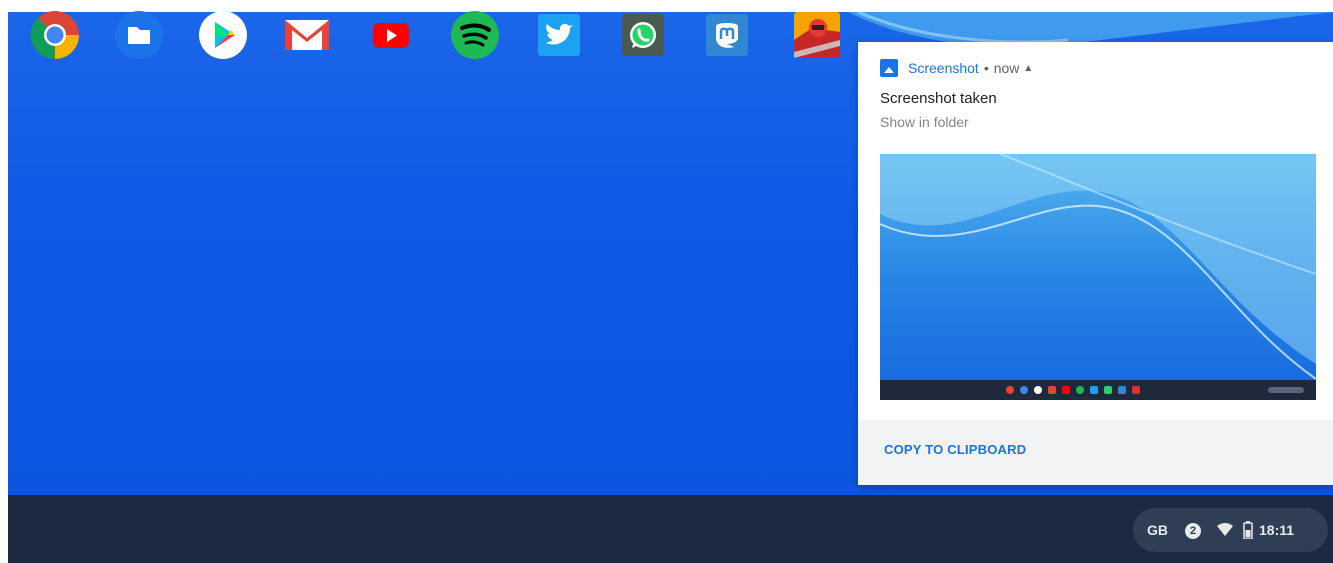  What do you see at coordinates (1098, 267) in the screenshot?
I see `preview-wave` at bounding box center [1098, 267].